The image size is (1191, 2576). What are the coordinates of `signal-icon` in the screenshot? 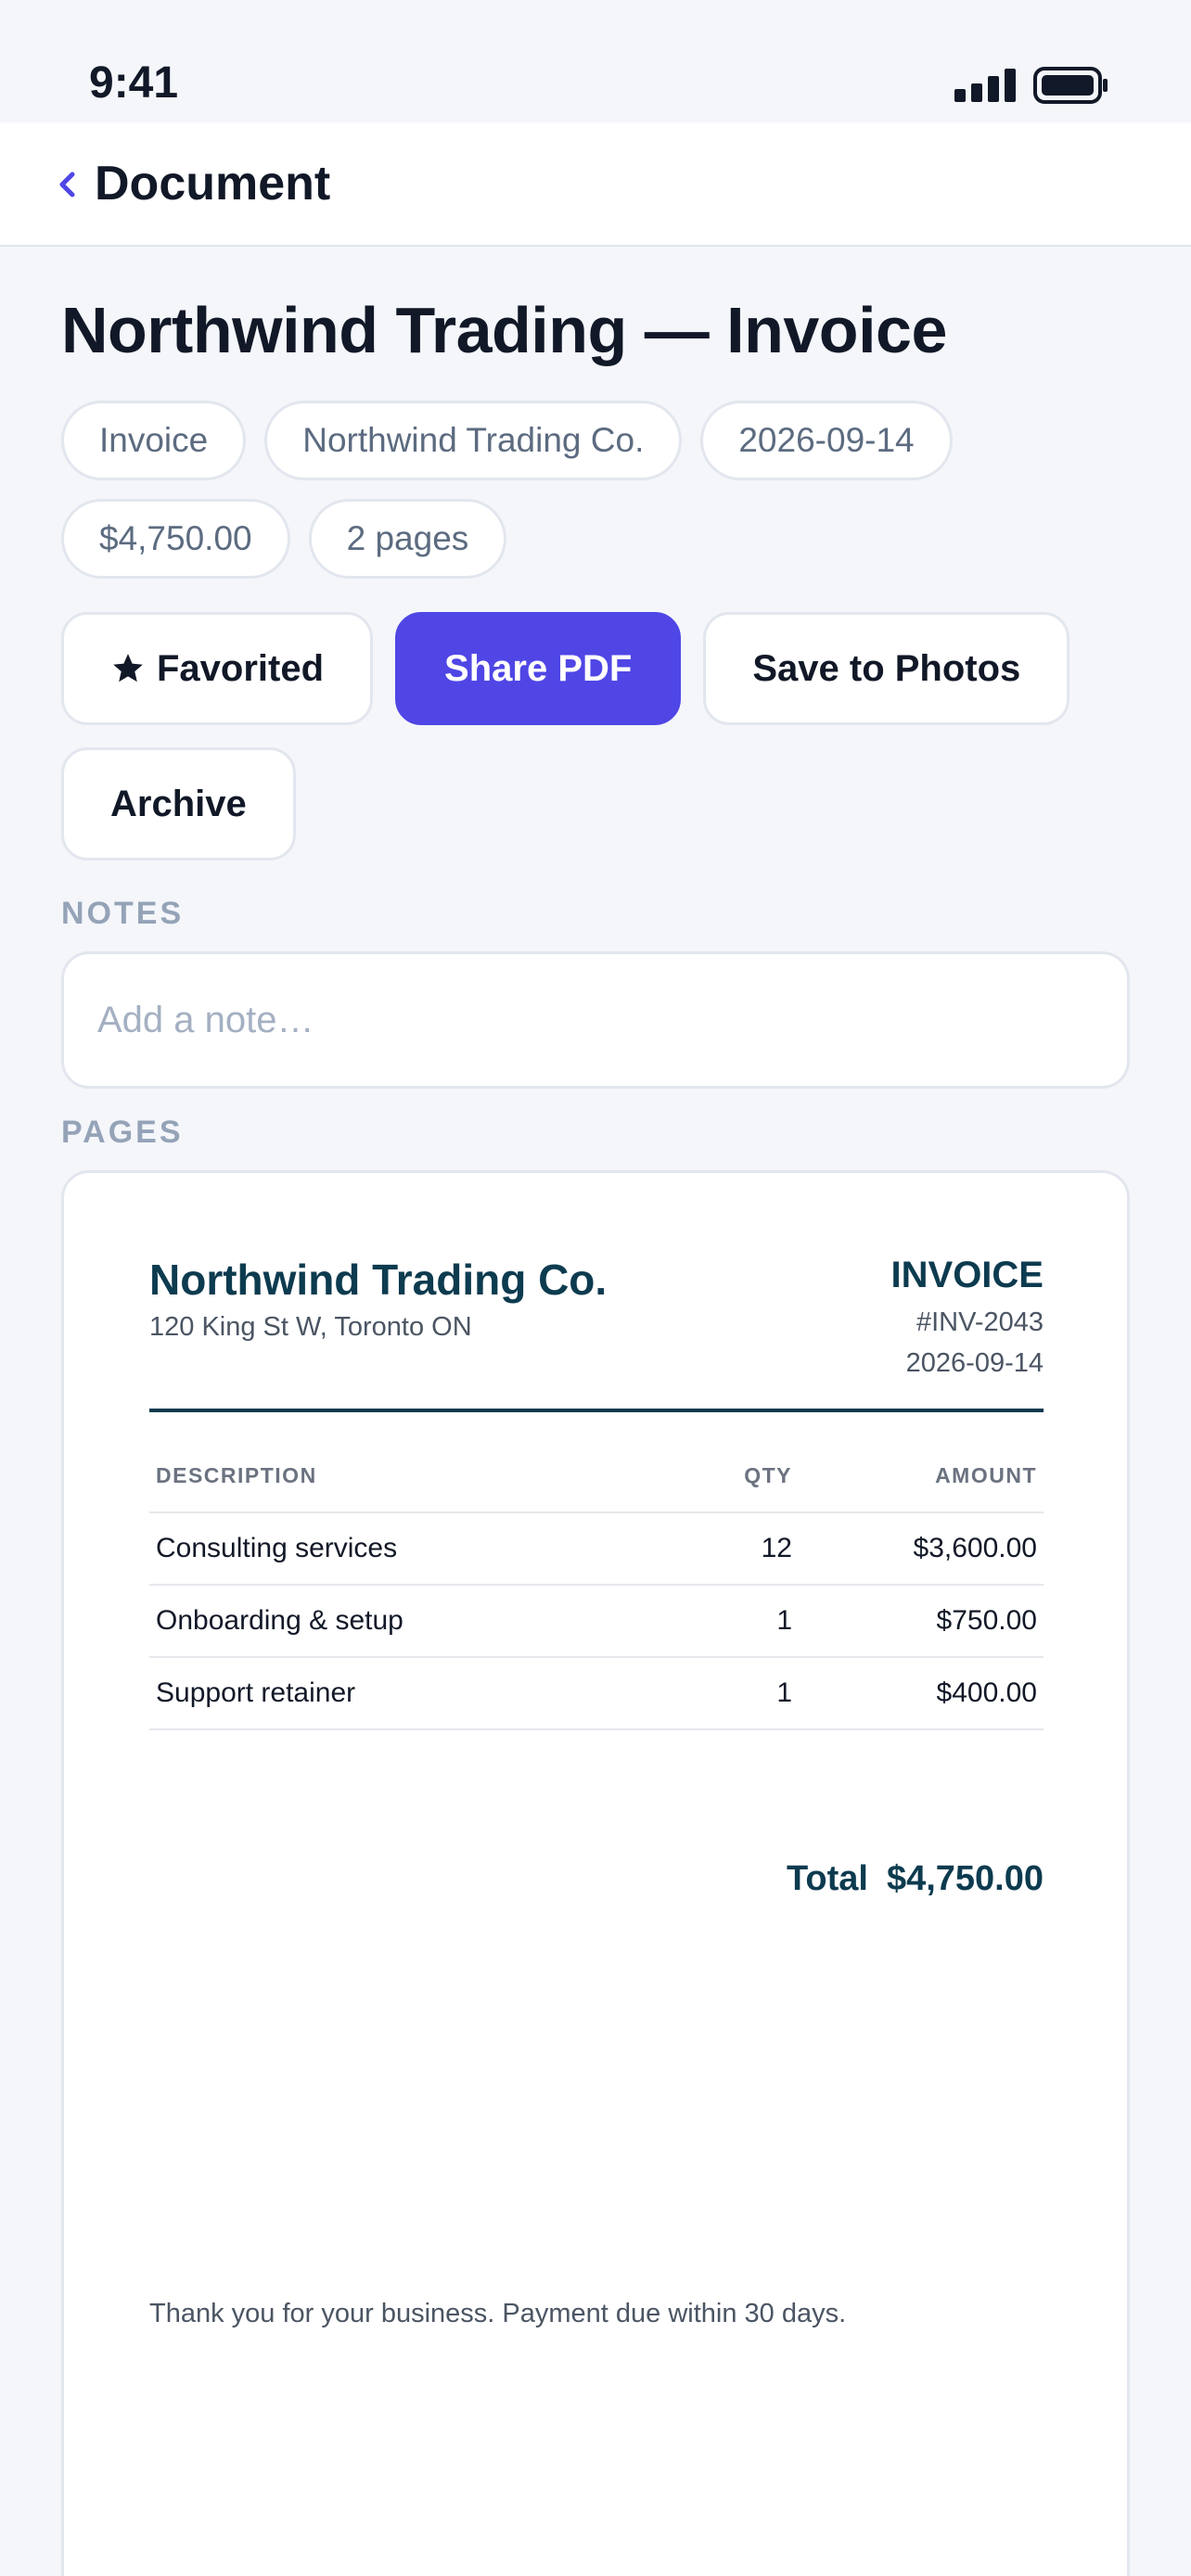 It's located at (985, 85).